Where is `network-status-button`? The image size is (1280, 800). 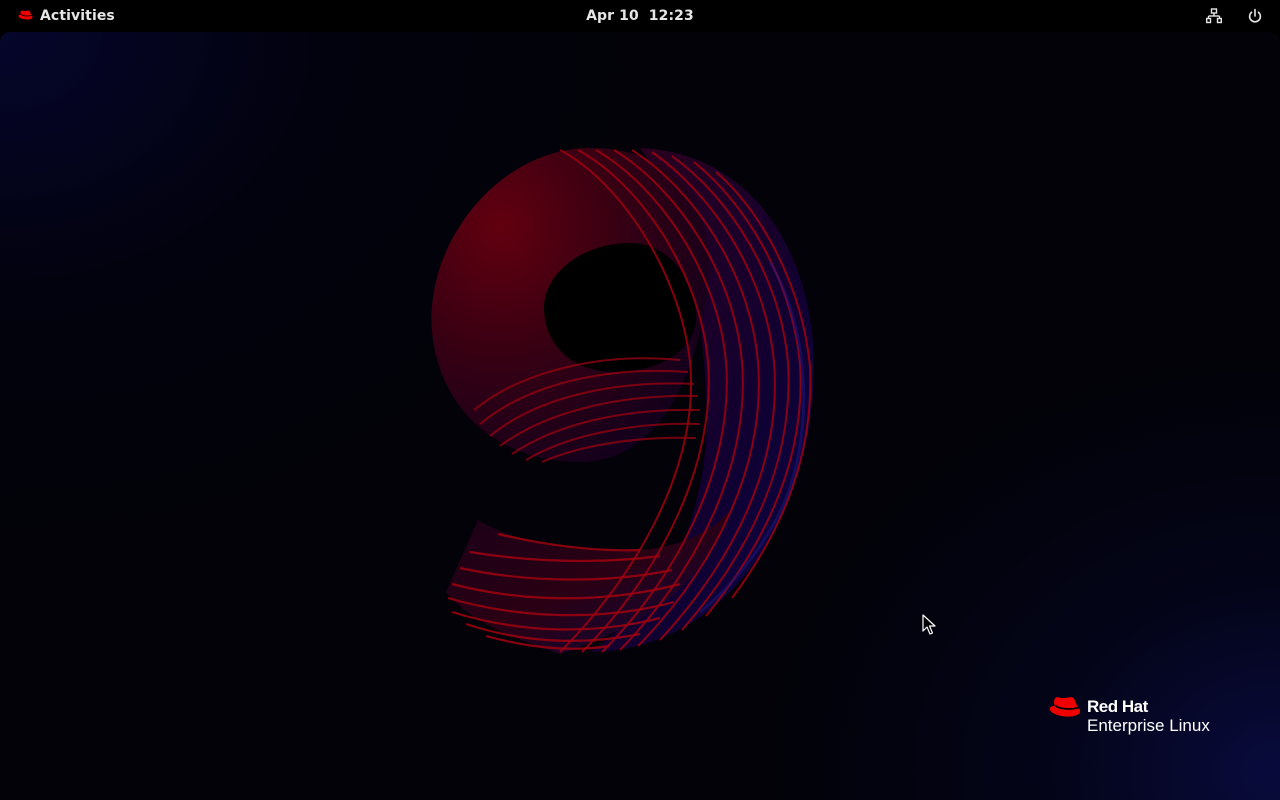
network-status-button is located at coordinates (1214, 16).